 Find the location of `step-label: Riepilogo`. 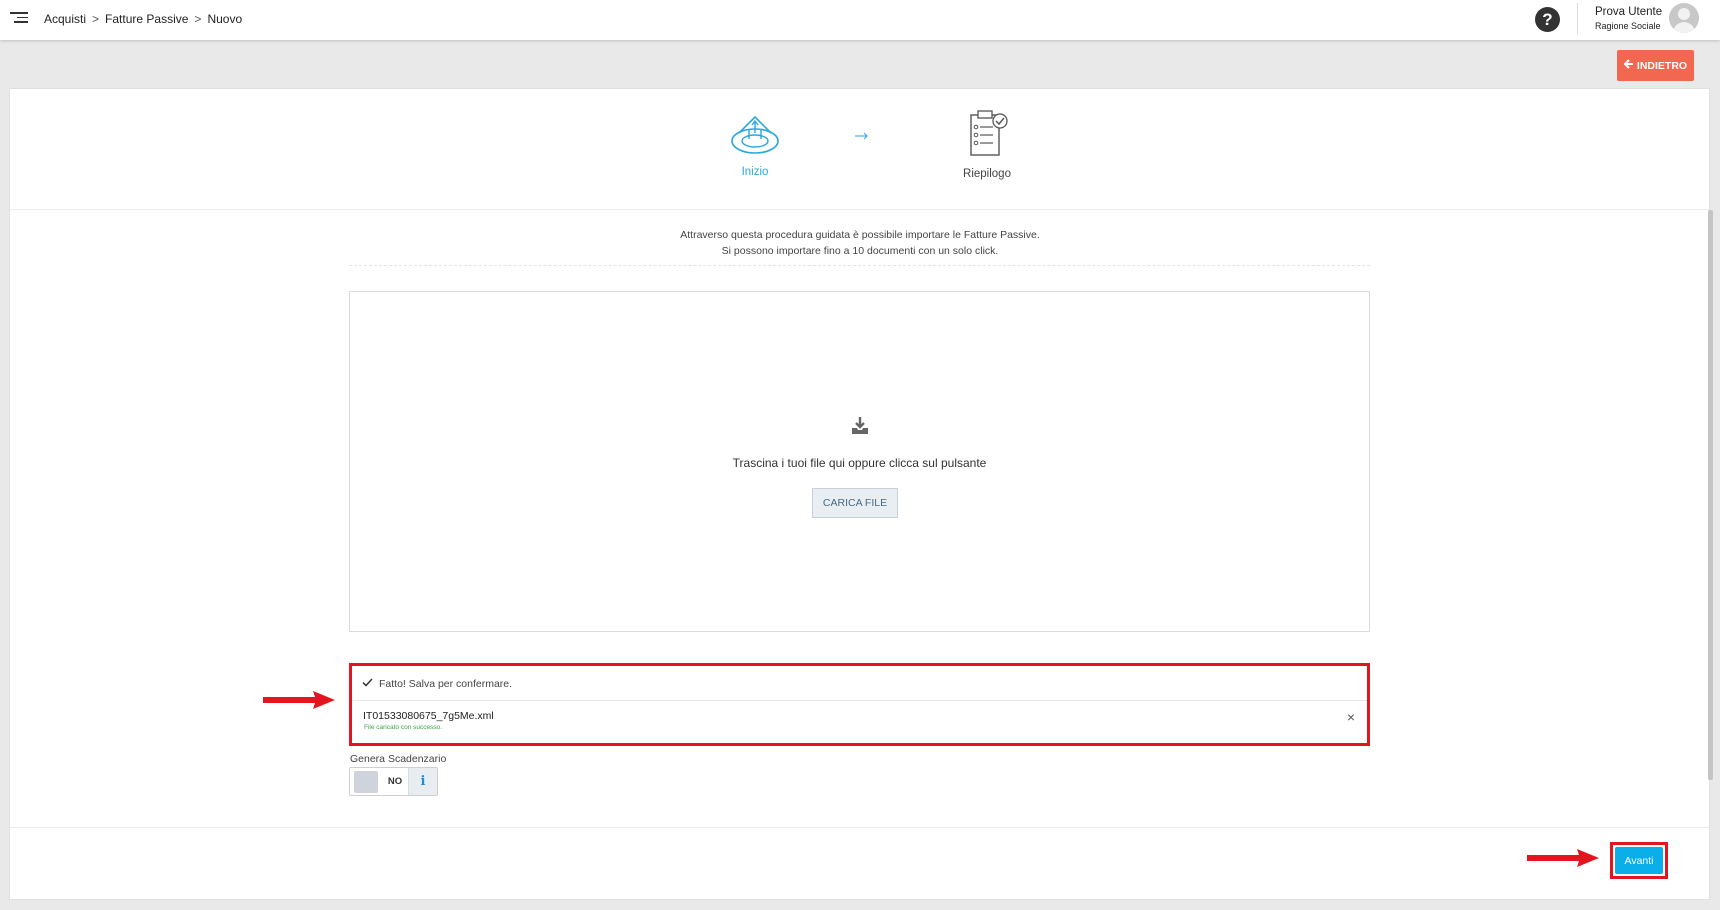

step-label: Riepilogo is located at coordinates (987, 174).